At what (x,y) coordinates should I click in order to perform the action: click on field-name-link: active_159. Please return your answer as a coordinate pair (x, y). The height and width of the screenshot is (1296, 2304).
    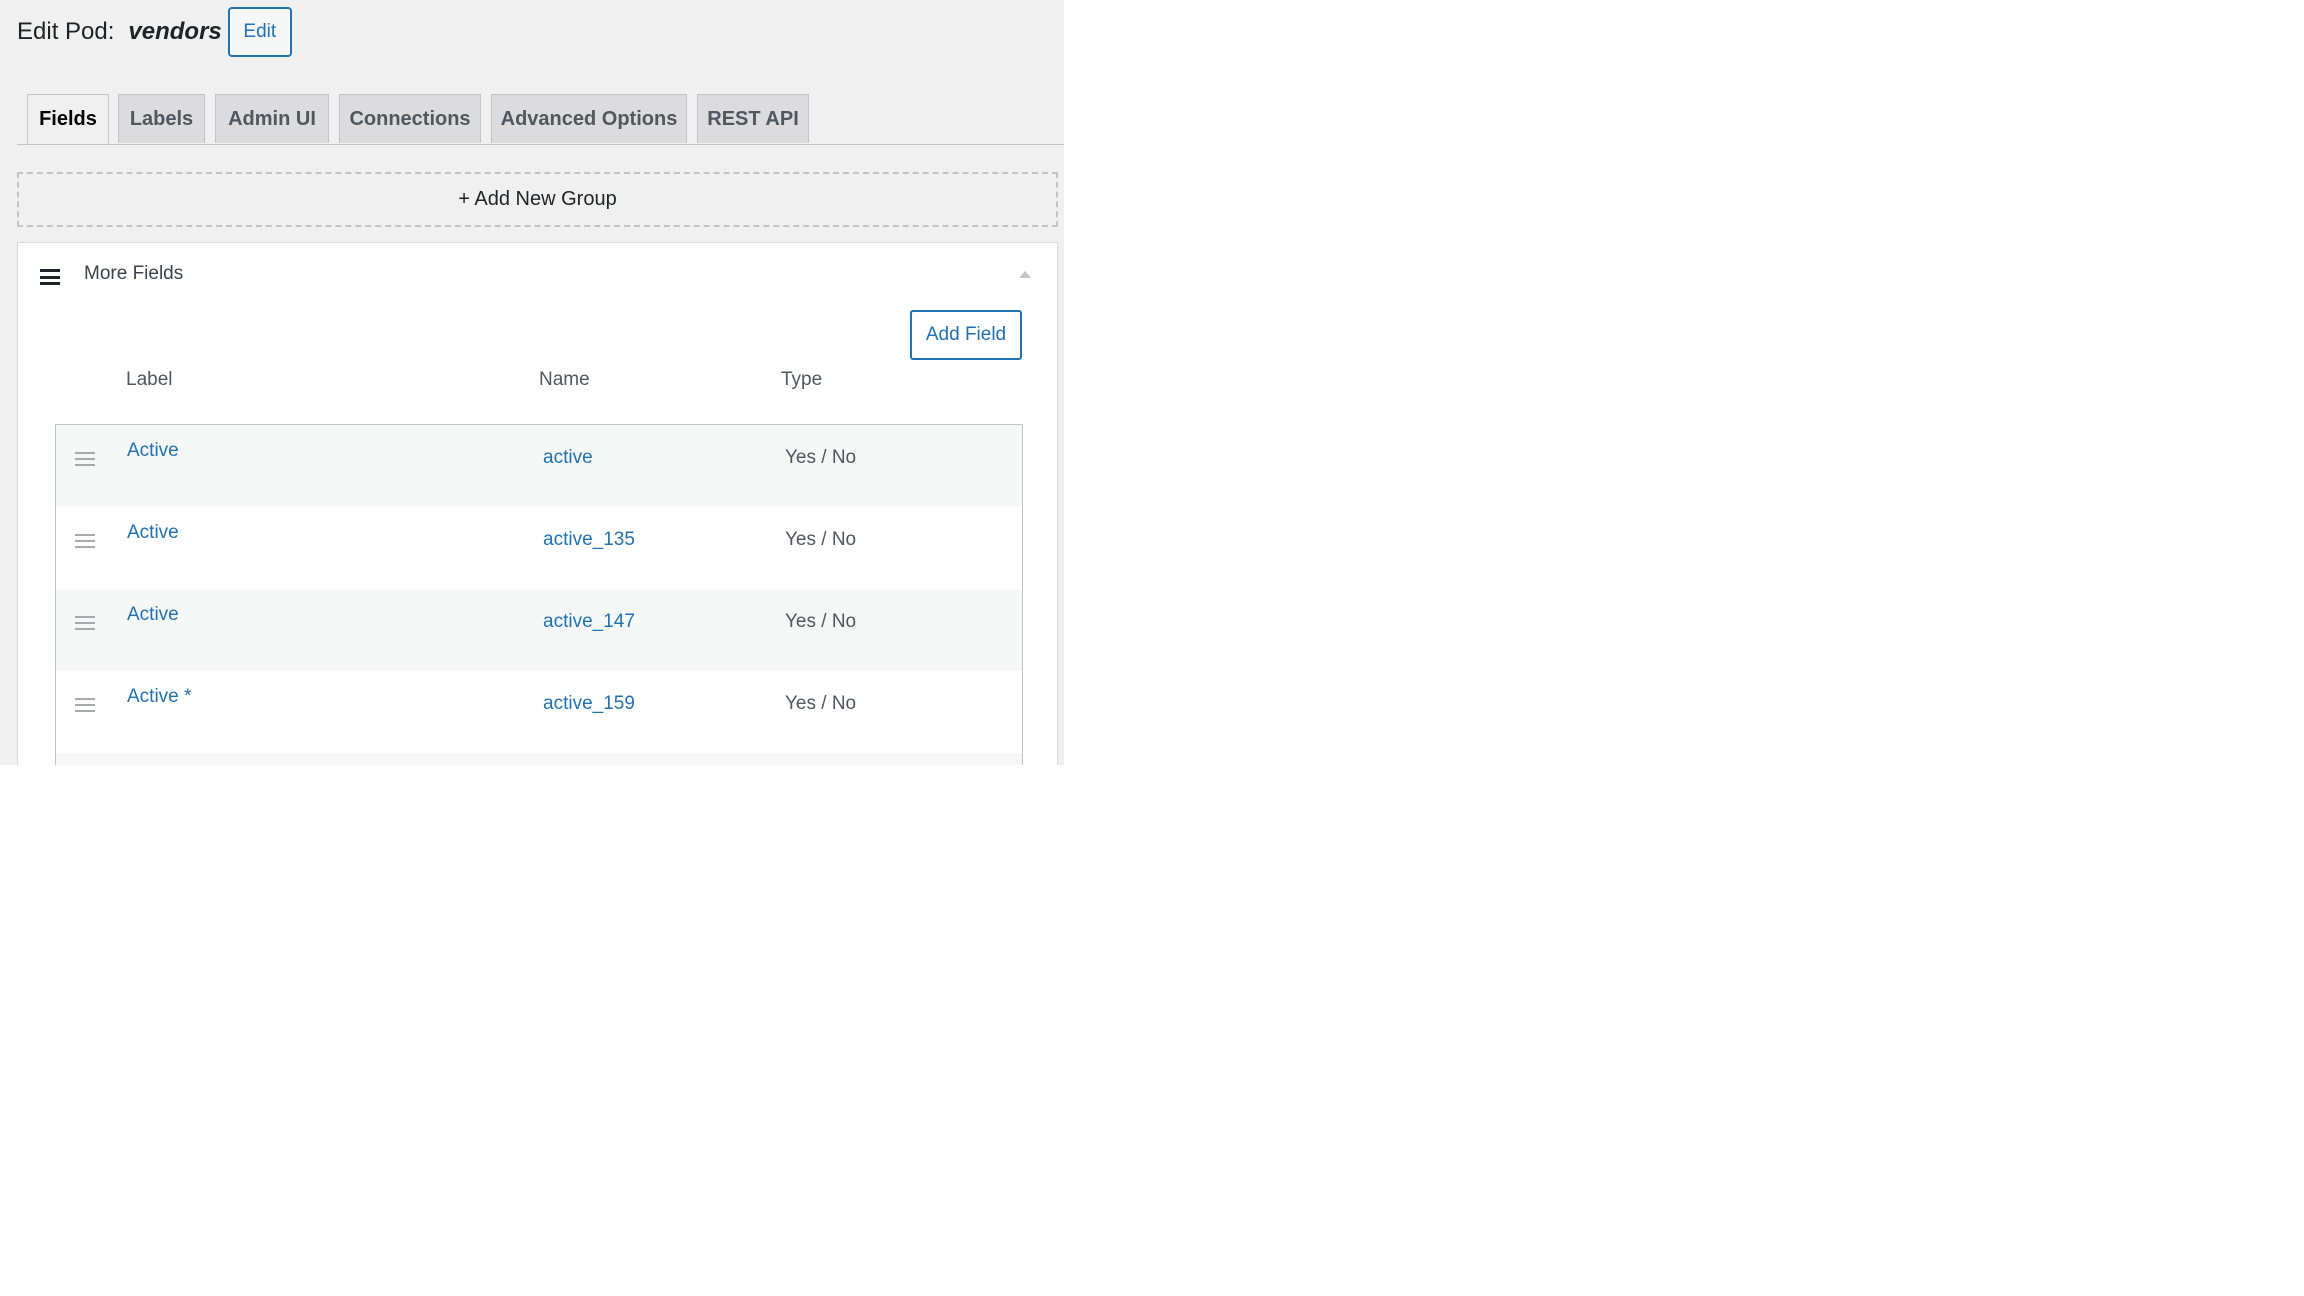
    Looking at the image, I should click on (589, 704).